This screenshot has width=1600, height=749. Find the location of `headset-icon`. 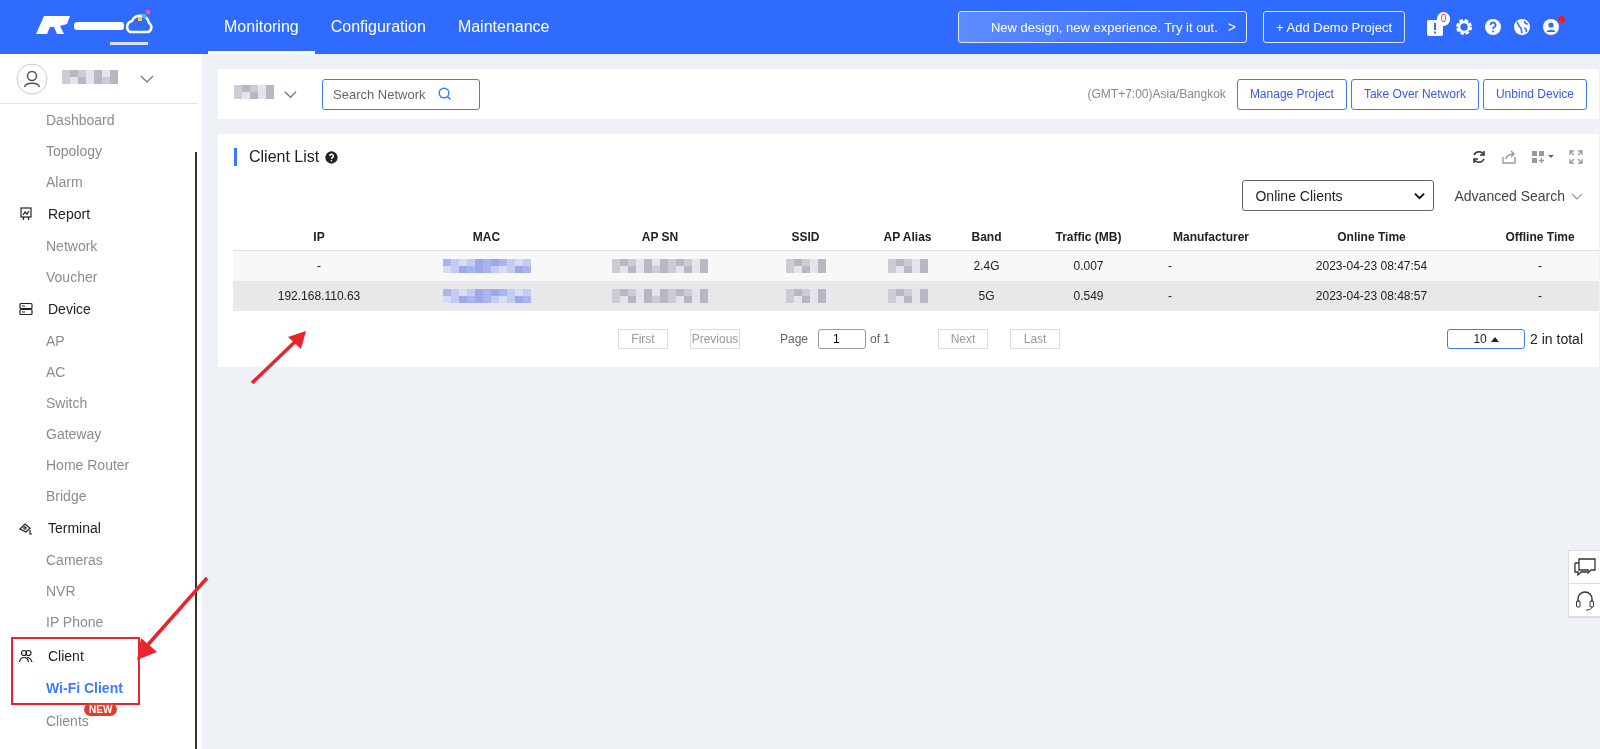

headset-icon is located at coordinates (1584, 600).